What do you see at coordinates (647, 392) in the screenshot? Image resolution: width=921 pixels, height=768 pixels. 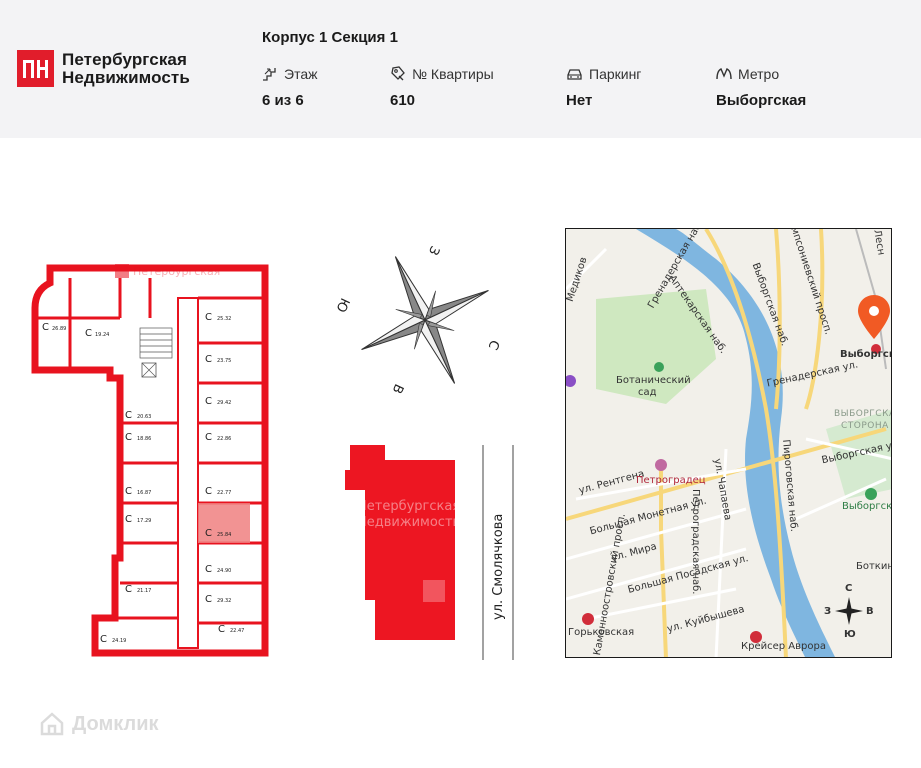 I see `map-poi-botanical-2: сад` at bounding box center [647, 392].